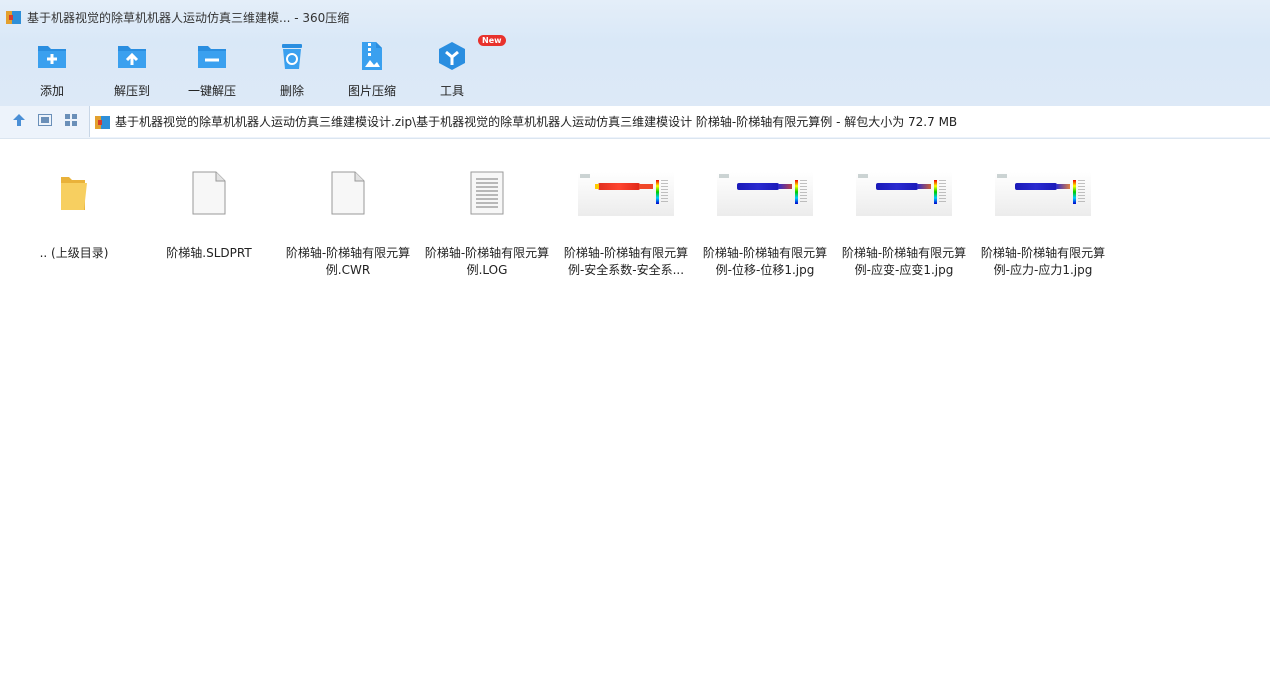 Image resolution: width=1270 pixels, height=695 pixels. Describe the element at coordinates (492, 40) in the screenshot. I see `new-badge: New` at that location.